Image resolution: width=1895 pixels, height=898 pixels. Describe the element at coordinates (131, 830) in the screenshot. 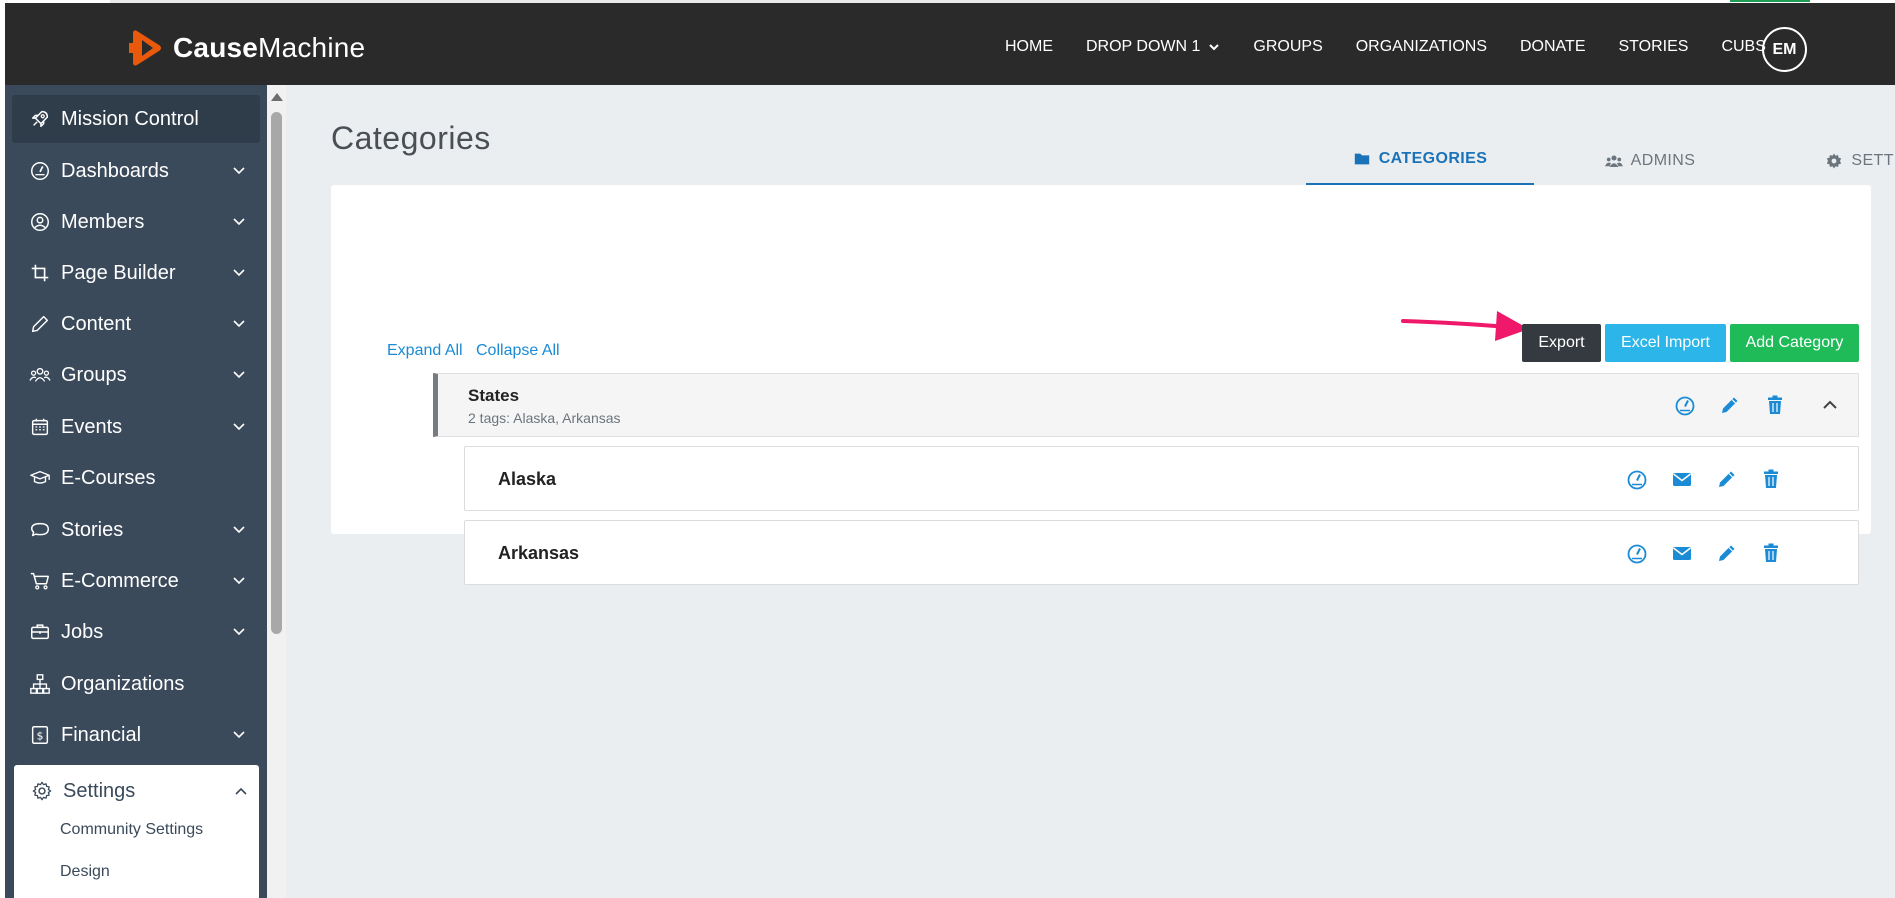

I see `sidebar-subitem-community-settings: Community Settings` at that location.